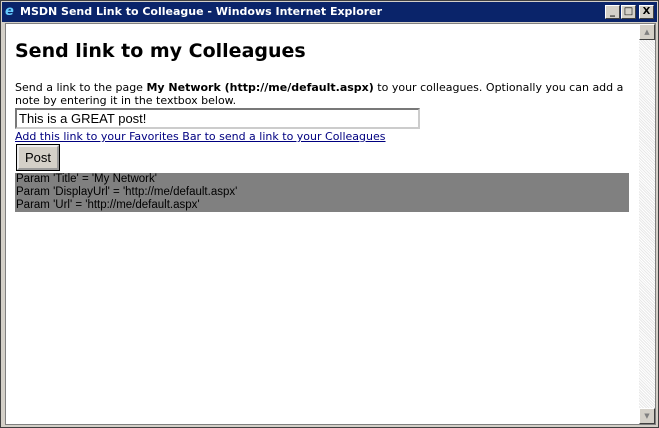  I want to click on page-title: Send link to my Colleagues, so click(160, 51).